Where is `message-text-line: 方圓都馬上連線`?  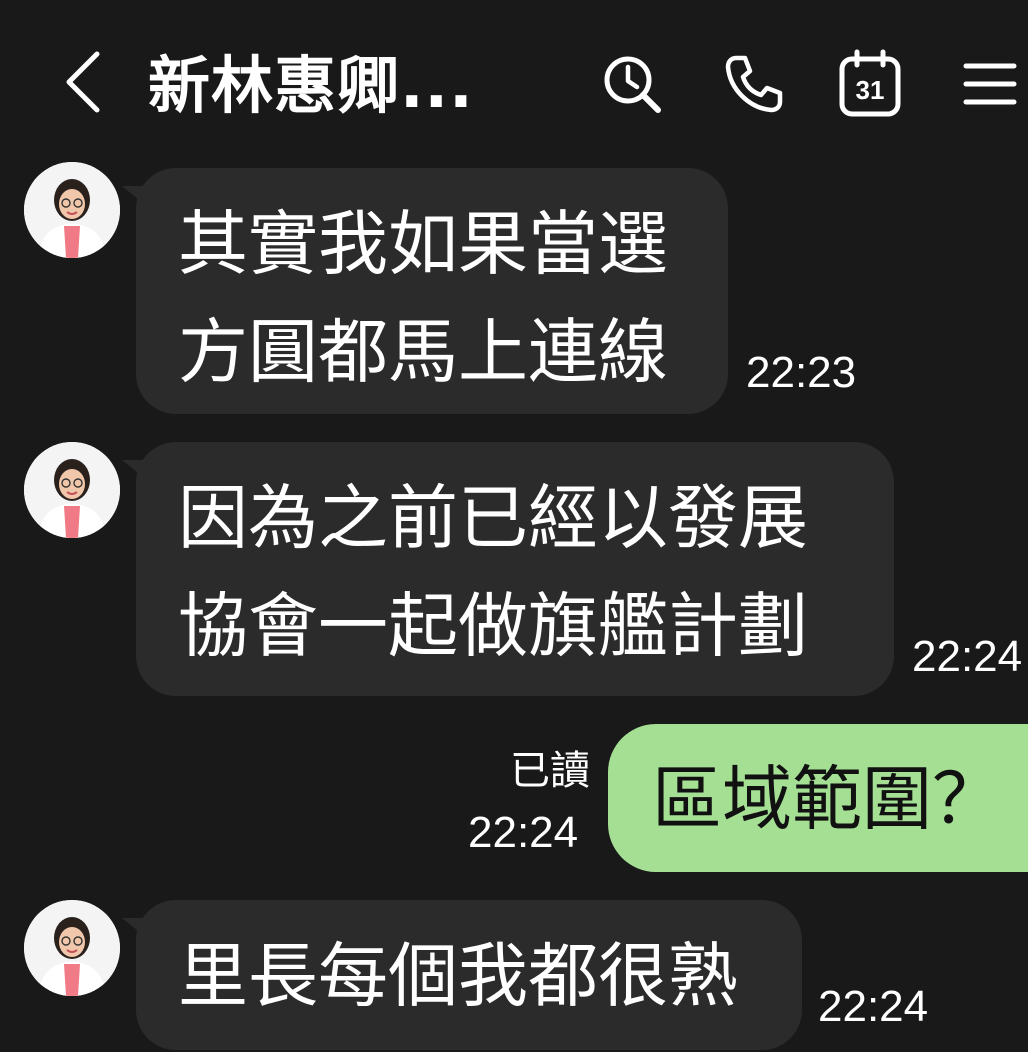
message-text-line: 方圓都馬上連線 is located at coordinates (423, 352).